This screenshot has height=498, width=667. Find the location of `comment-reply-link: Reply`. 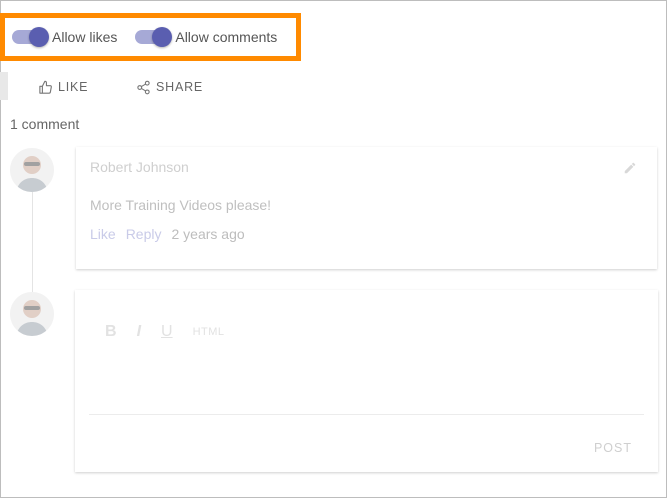

comment-reply-link: Reply is located at coordinates (144, 234).